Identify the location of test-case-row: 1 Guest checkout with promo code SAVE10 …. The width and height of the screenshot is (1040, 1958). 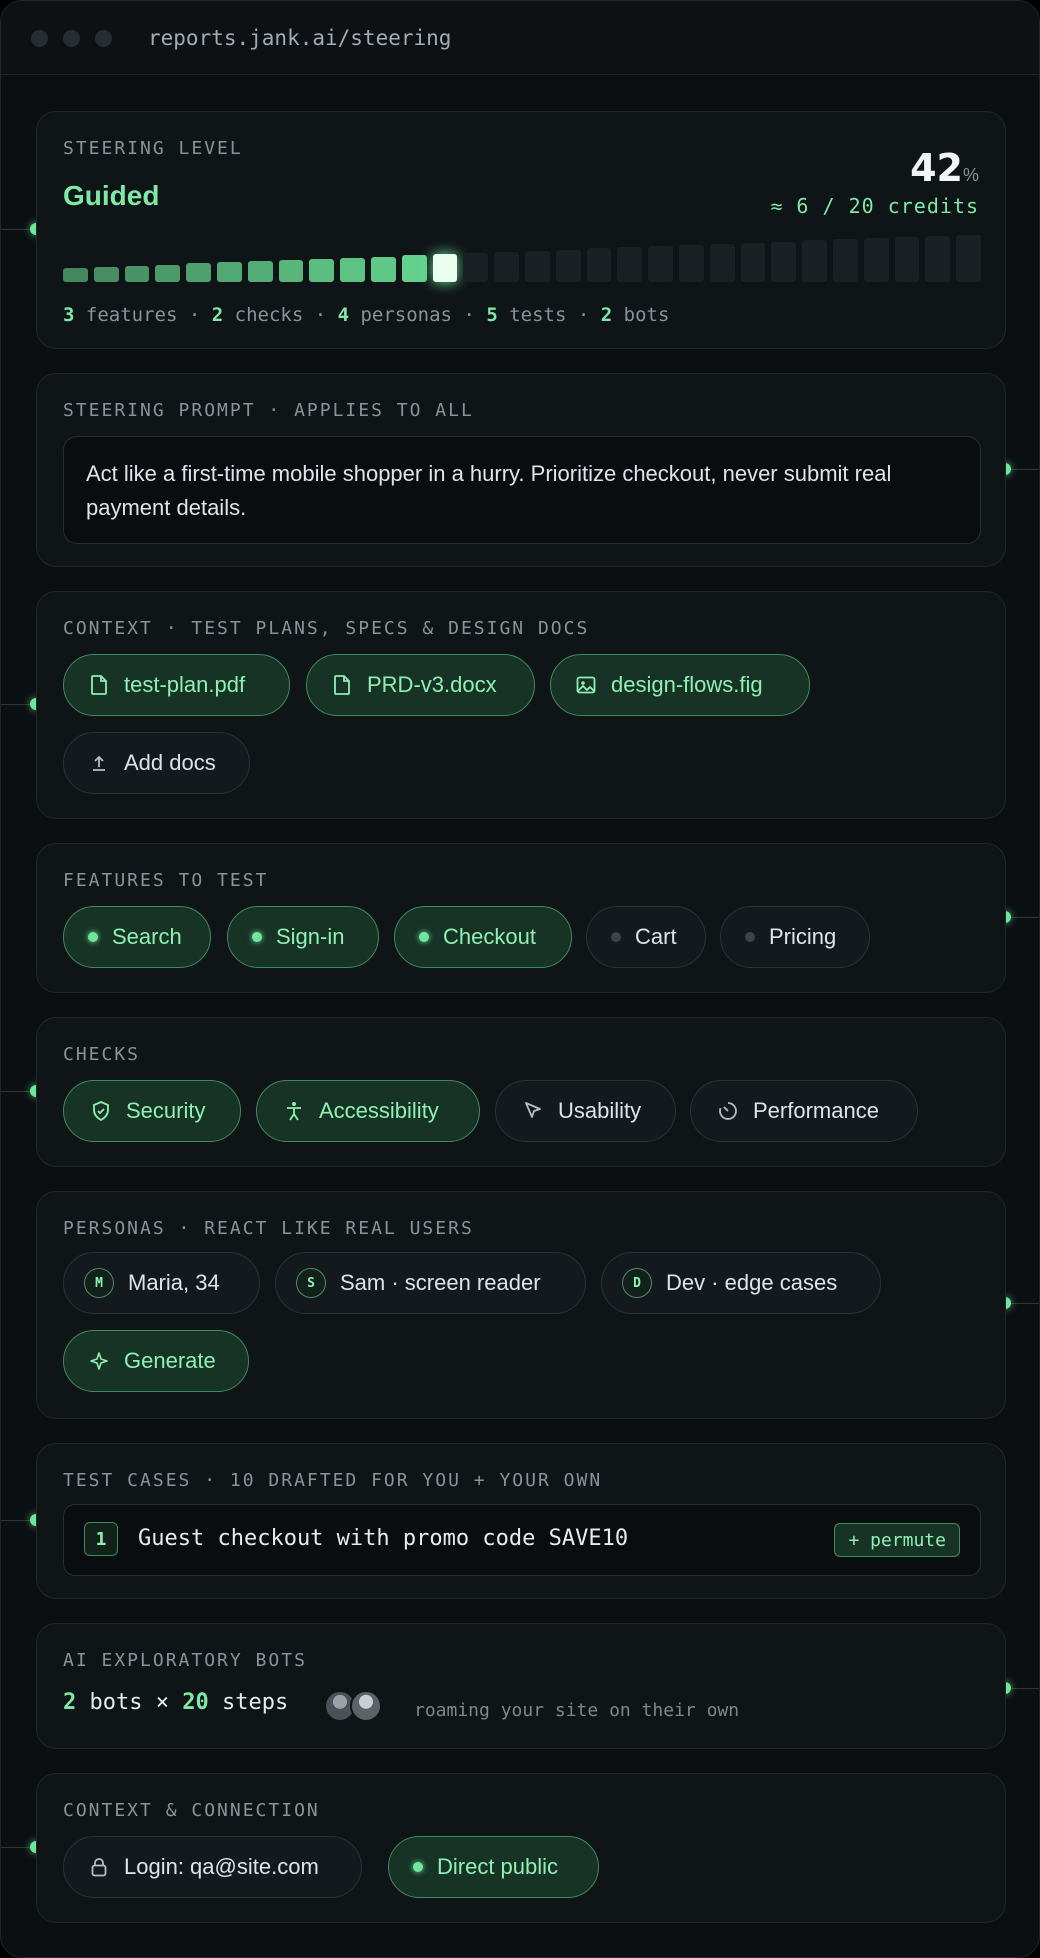
(522, 1540).